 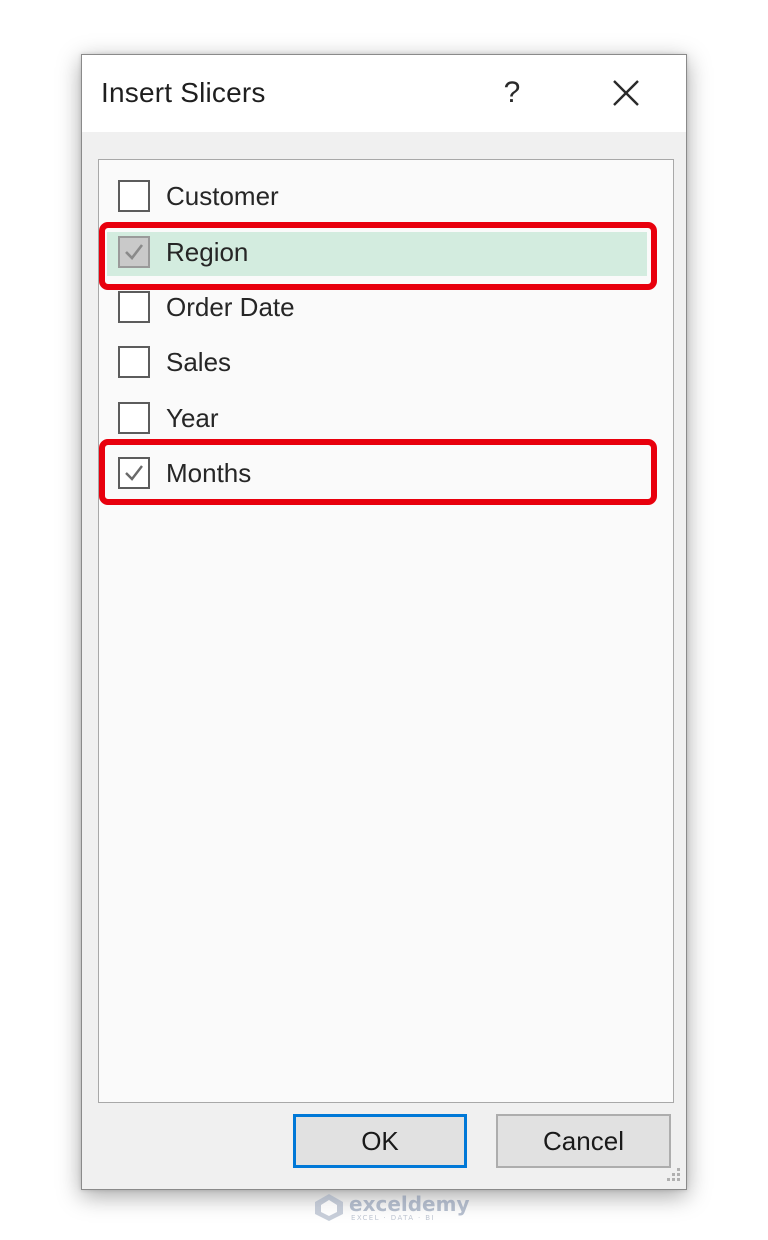 What do you see at coordinates (386, 196) in the screenshot?
I see `field-item-customer: Customer` at bounding box center [386, 196].